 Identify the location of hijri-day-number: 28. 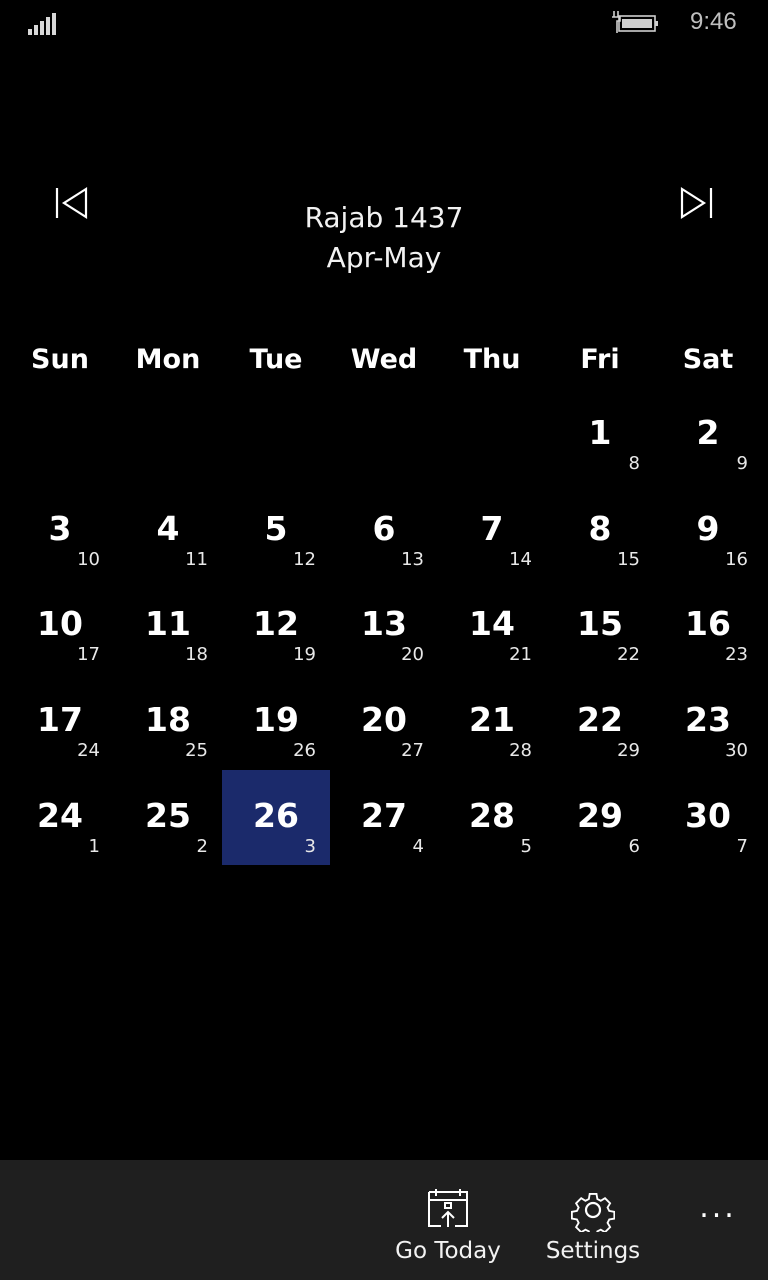
(520, 751).